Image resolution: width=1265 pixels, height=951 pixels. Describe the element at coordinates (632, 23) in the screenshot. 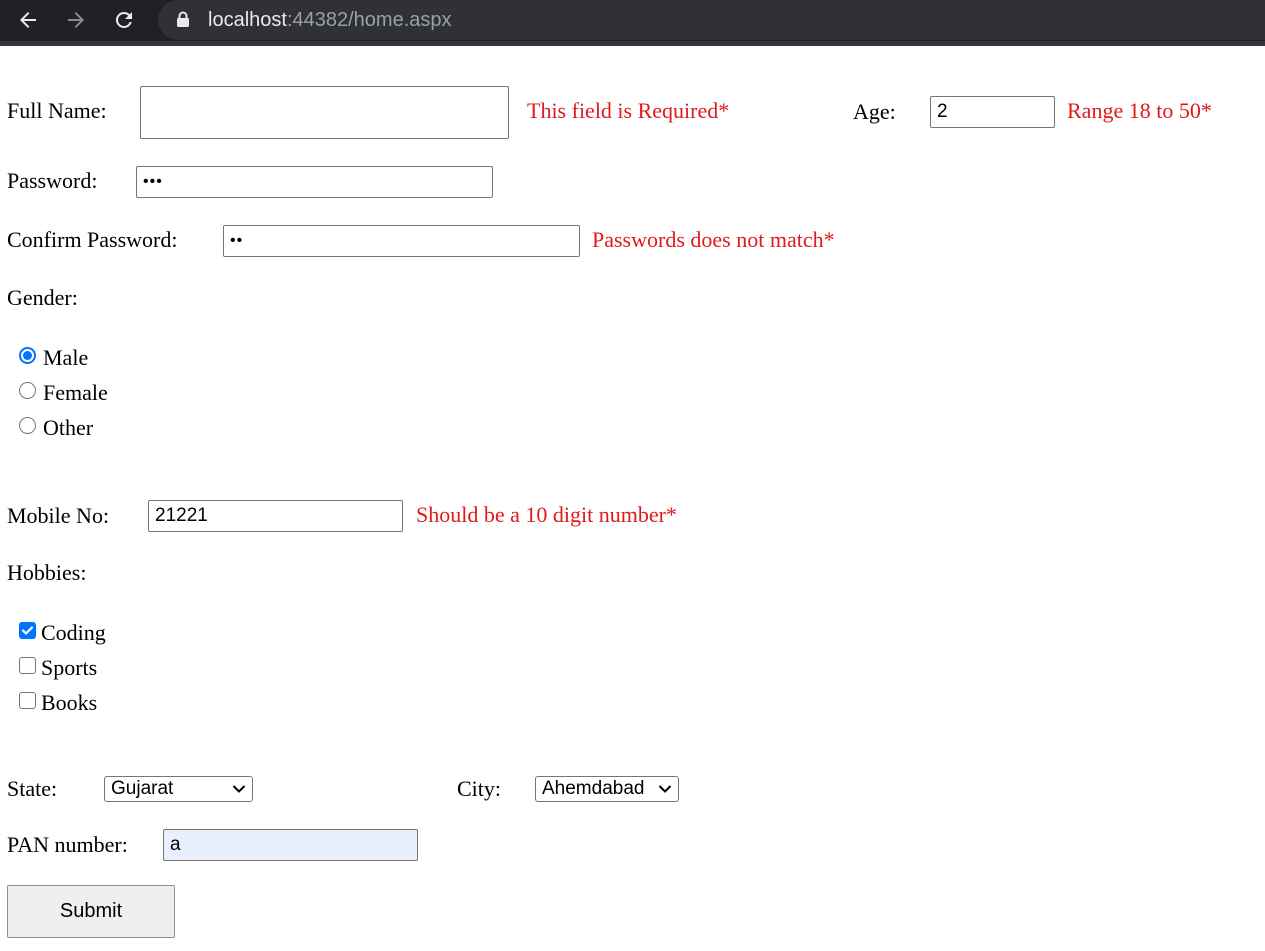

I see `browser-toolbar: localhost:44382/home.aspx` at that location.